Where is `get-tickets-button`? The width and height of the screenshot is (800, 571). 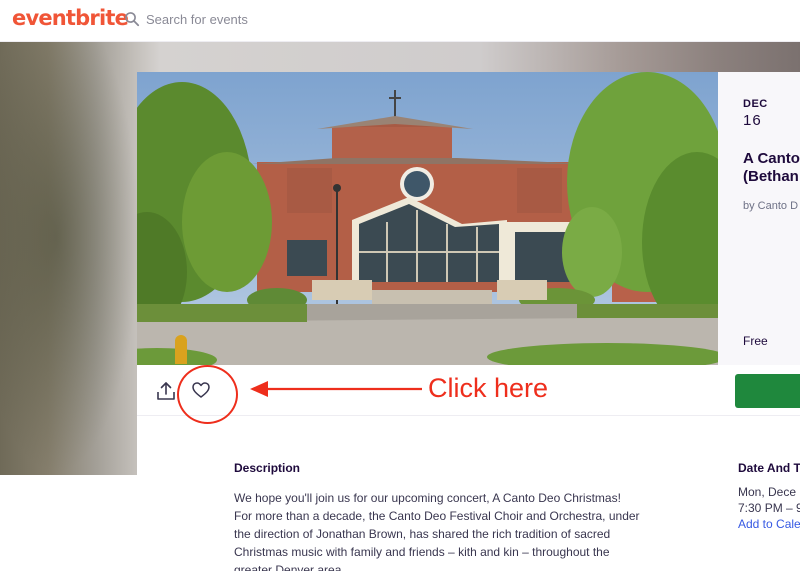
get-tickets-button is located at coordinates (767, 391).